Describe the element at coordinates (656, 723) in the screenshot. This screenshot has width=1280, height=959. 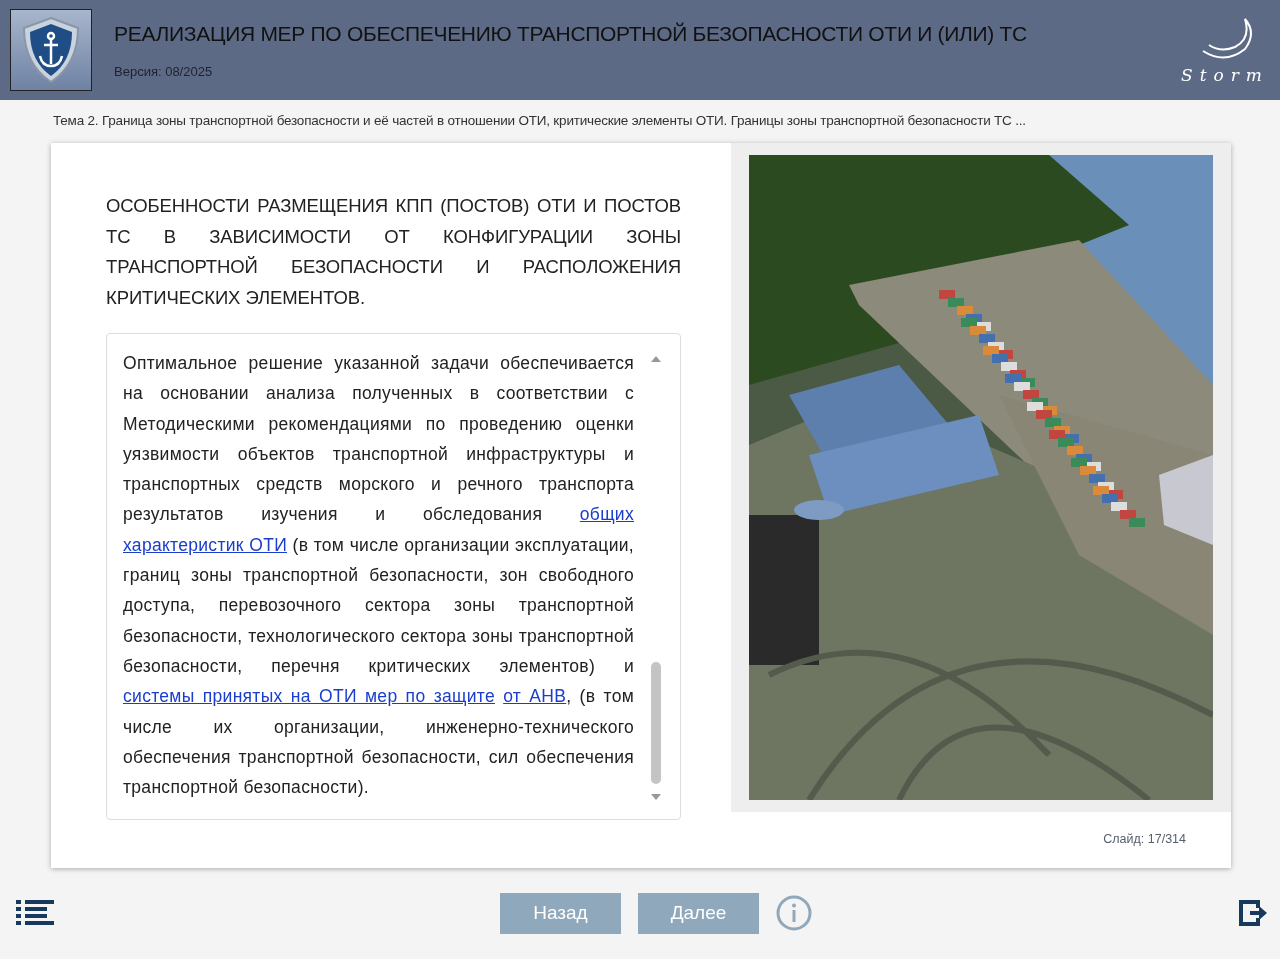
I see `scrollbar-thumb` at that location.